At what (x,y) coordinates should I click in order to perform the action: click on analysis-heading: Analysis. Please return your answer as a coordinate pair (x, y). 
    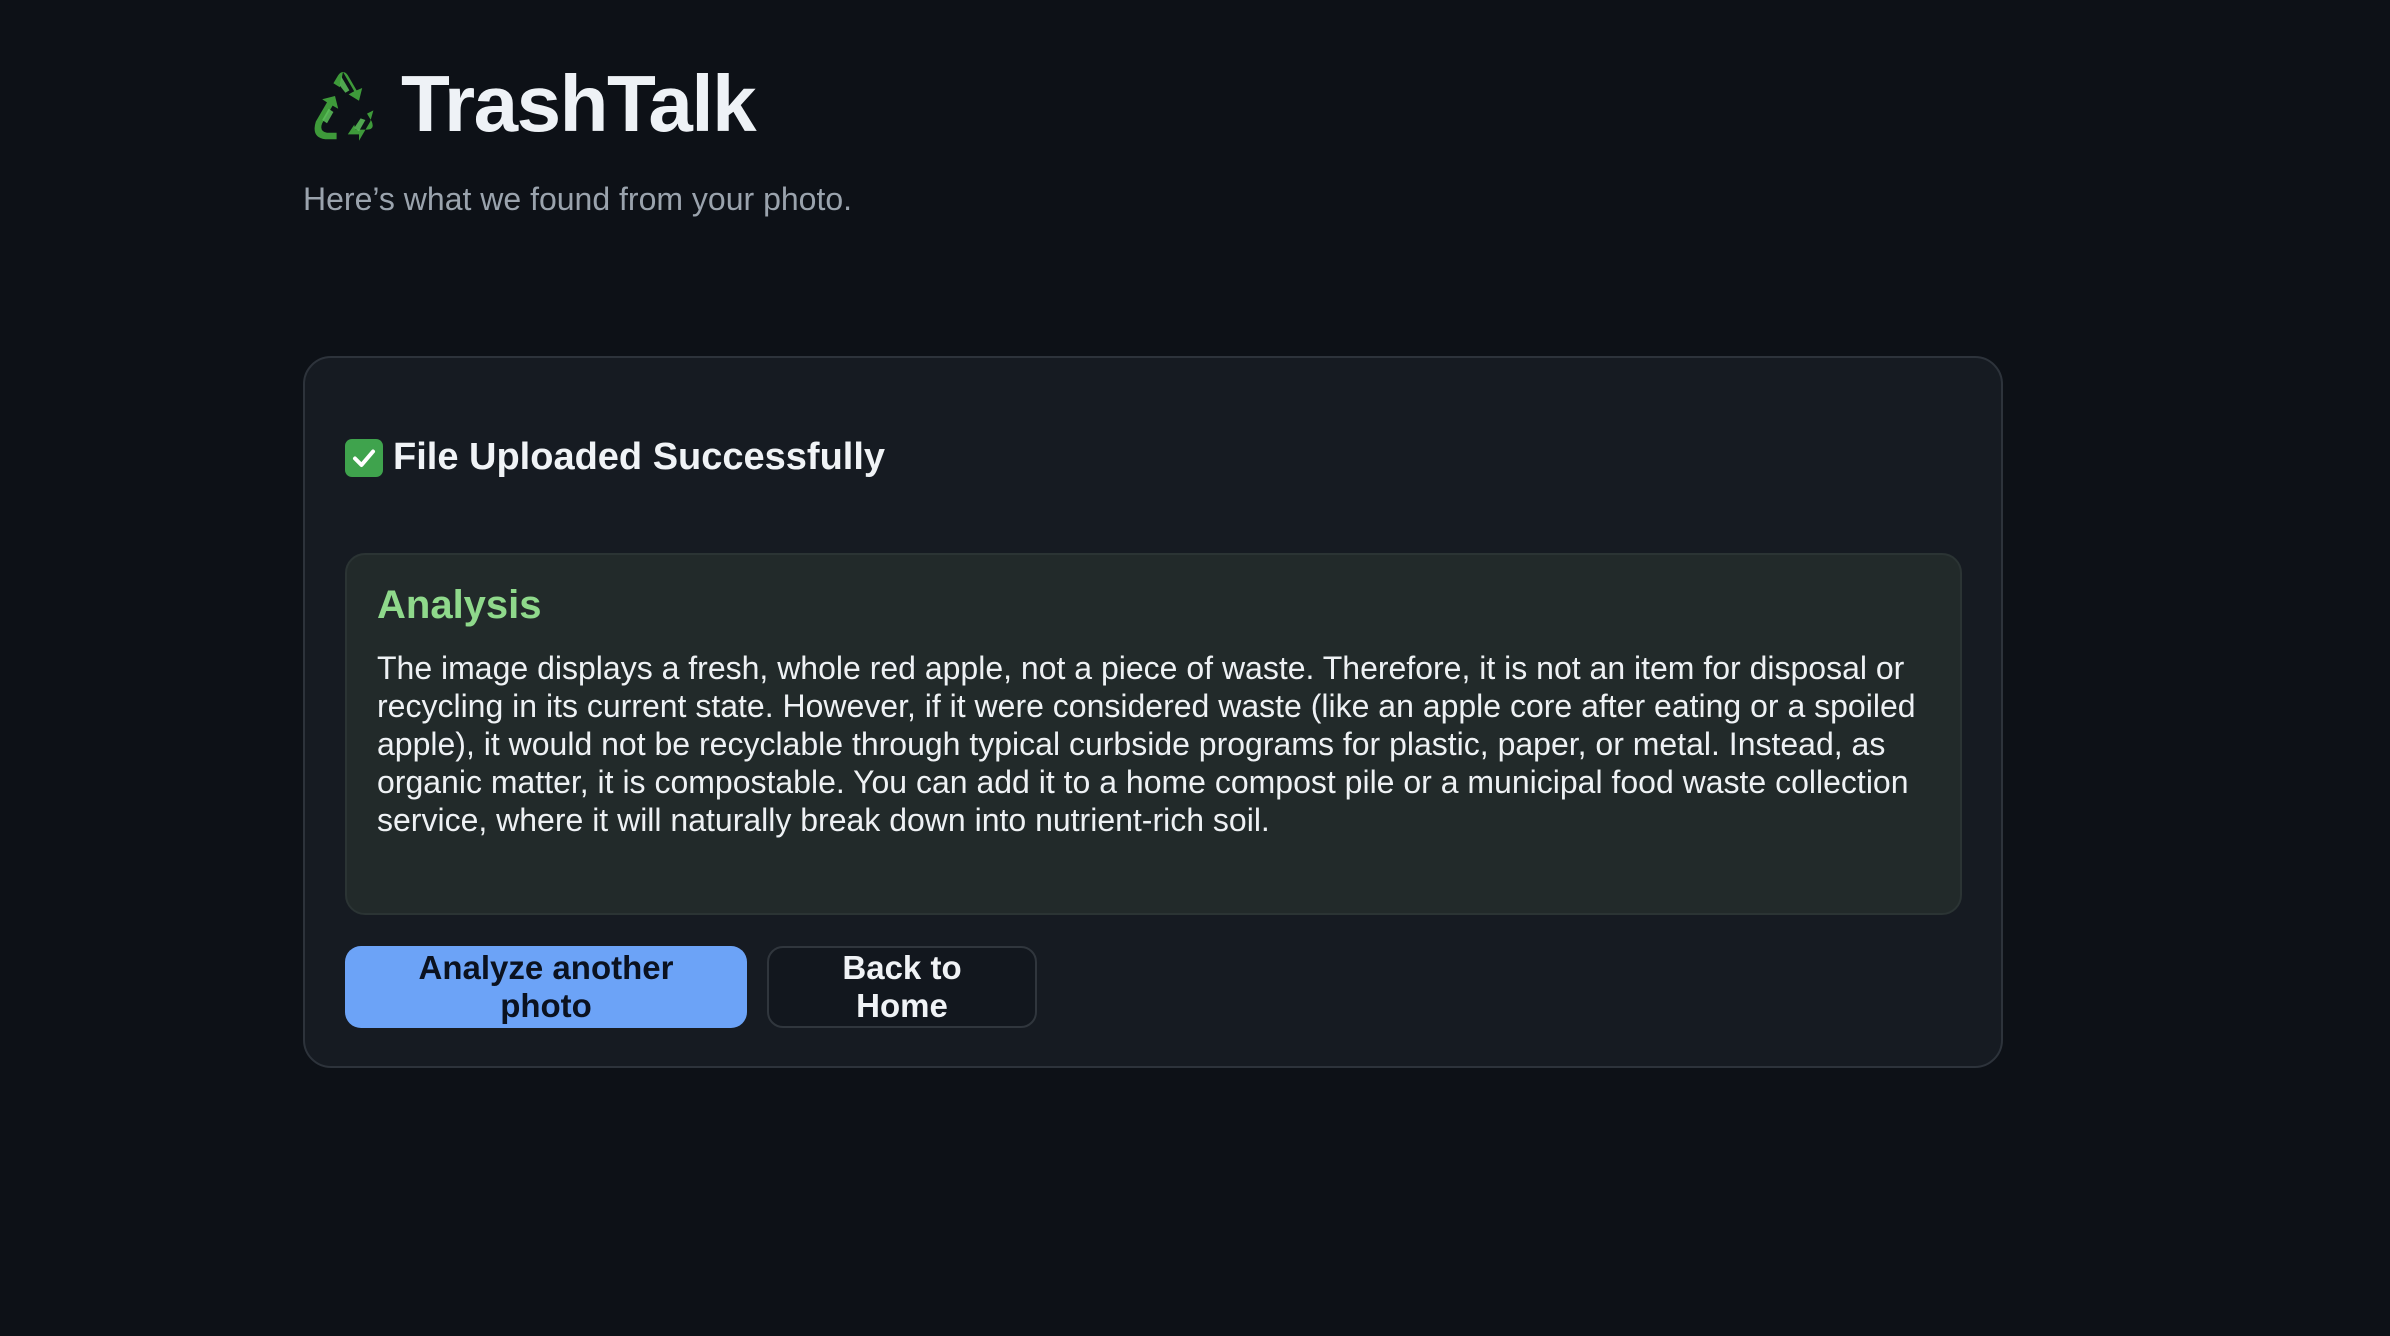
    Looking at the image, I should click on (459, 605).